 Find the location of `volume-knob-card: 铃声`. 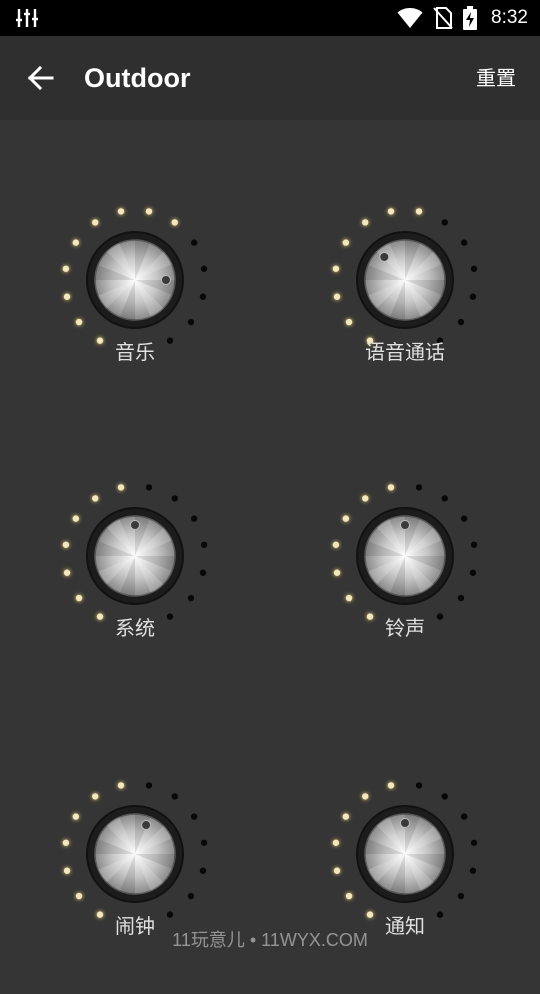

volume-knob-card: 铃声 is located at coordinates (405, 566).